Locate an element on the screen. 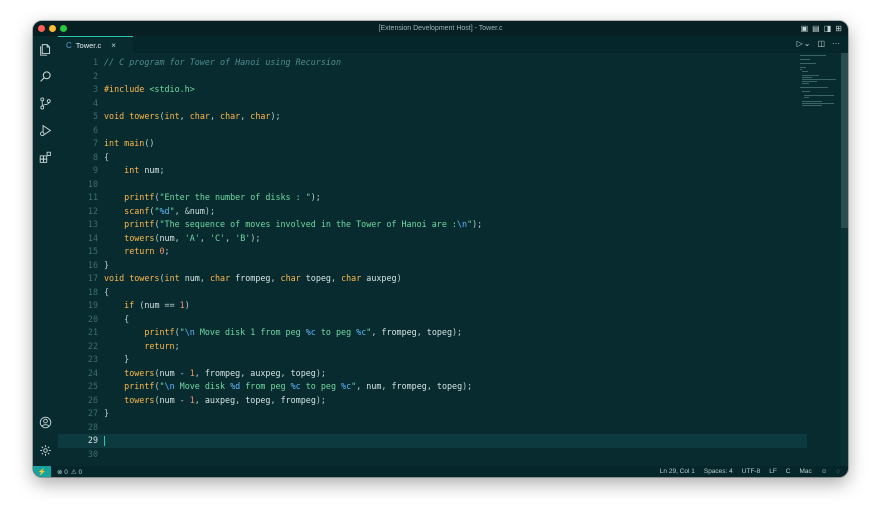 The height and width of the screenshot is (519, 880). code-line: 14 towers(num, 'A', 'C', 'B'); is located at coordinates (432, 239).